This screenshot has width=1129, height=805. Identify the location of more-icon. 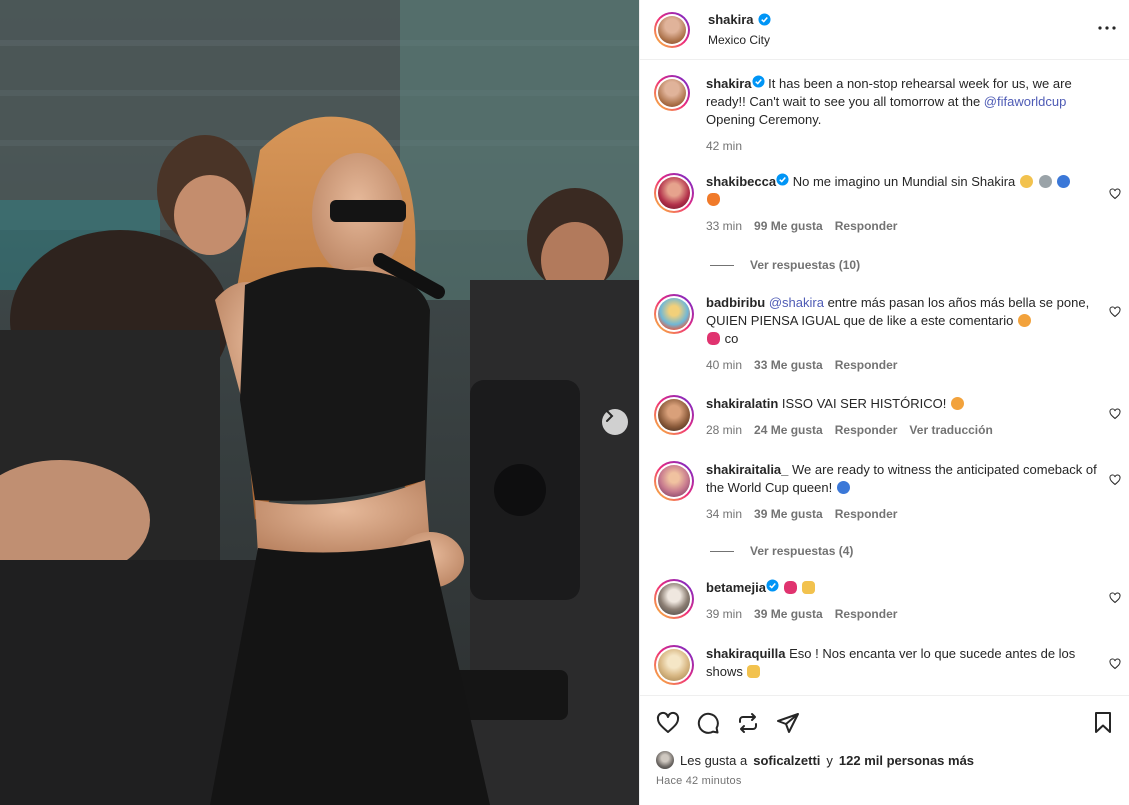
(1107, 28).